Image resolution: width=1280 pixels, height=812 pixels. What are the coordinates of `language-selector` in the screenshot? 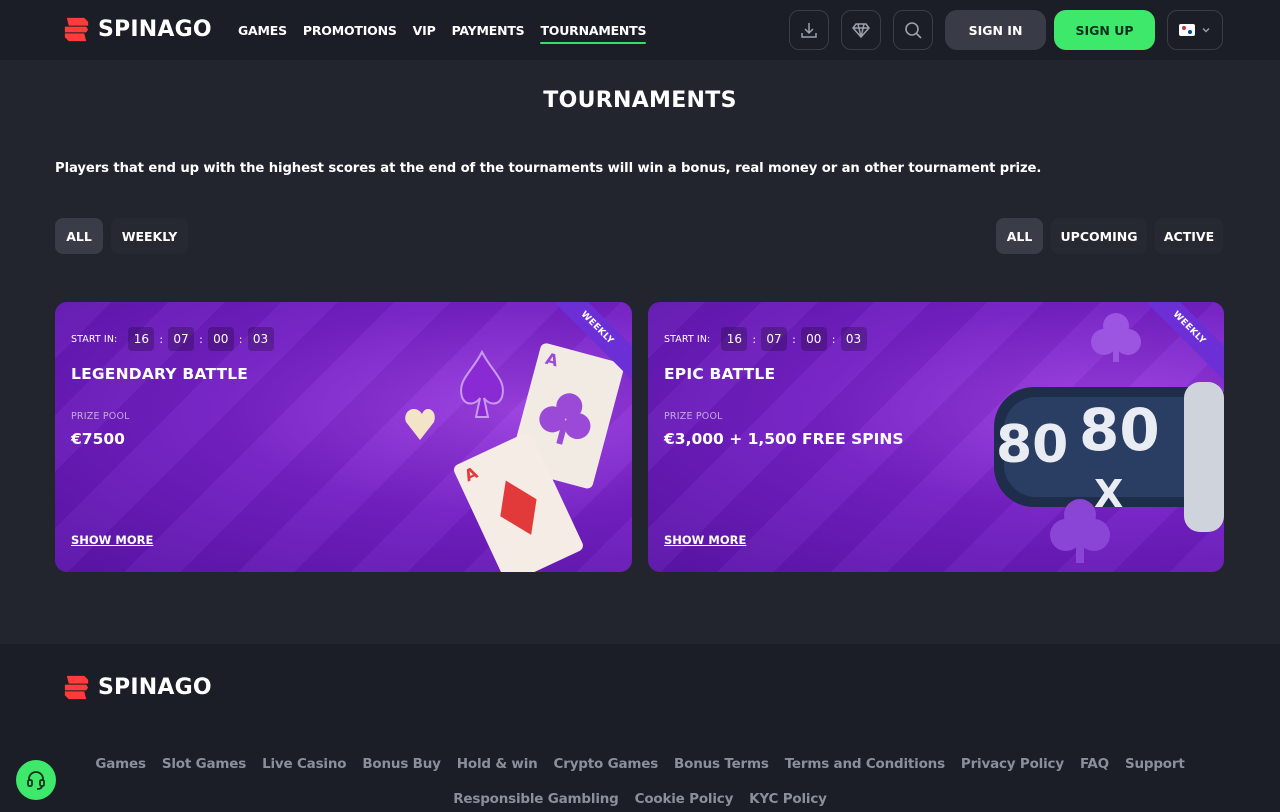 It's located at (1195, 30).